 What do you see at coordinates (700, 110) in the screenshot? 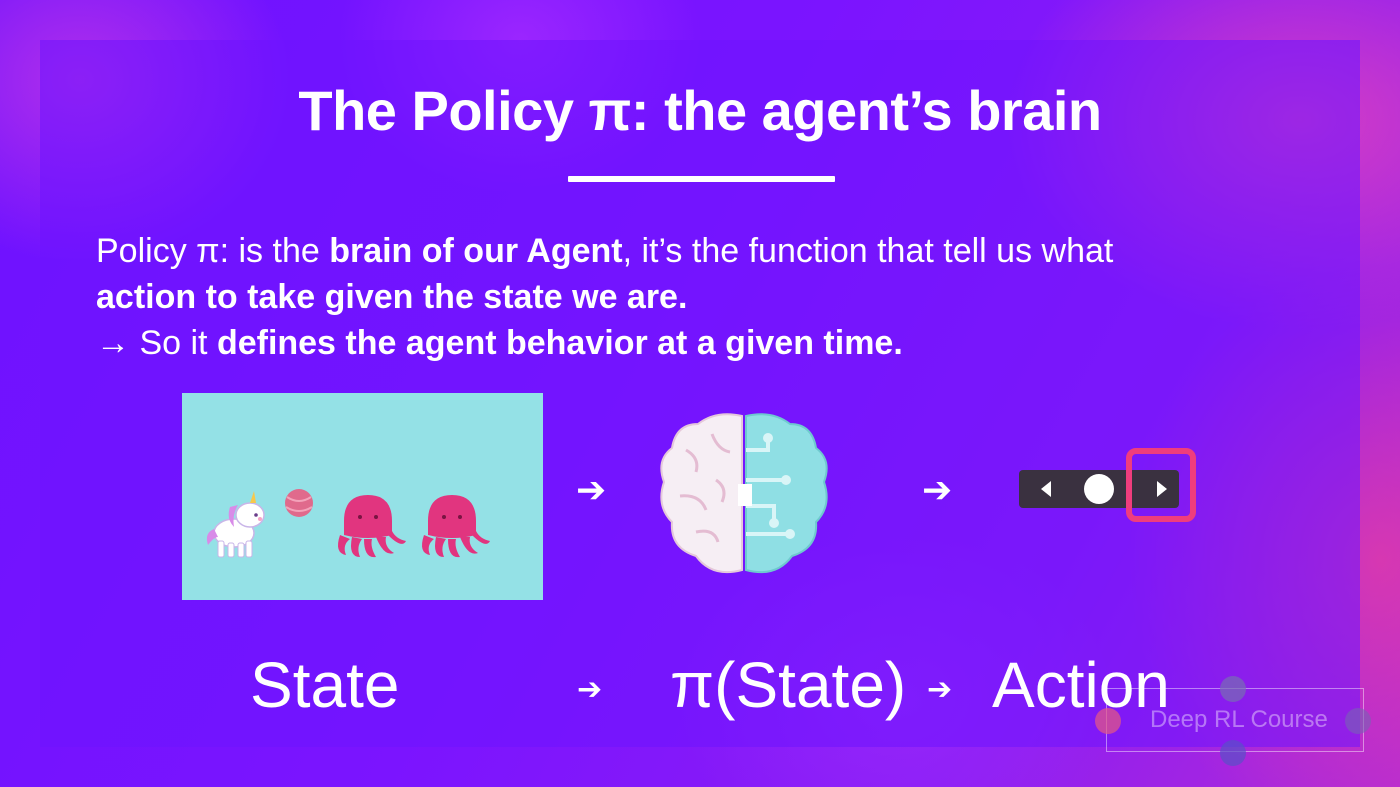
I see `slide-title: The Policy π: the agent’s brain` at bounding box center [700, 110].